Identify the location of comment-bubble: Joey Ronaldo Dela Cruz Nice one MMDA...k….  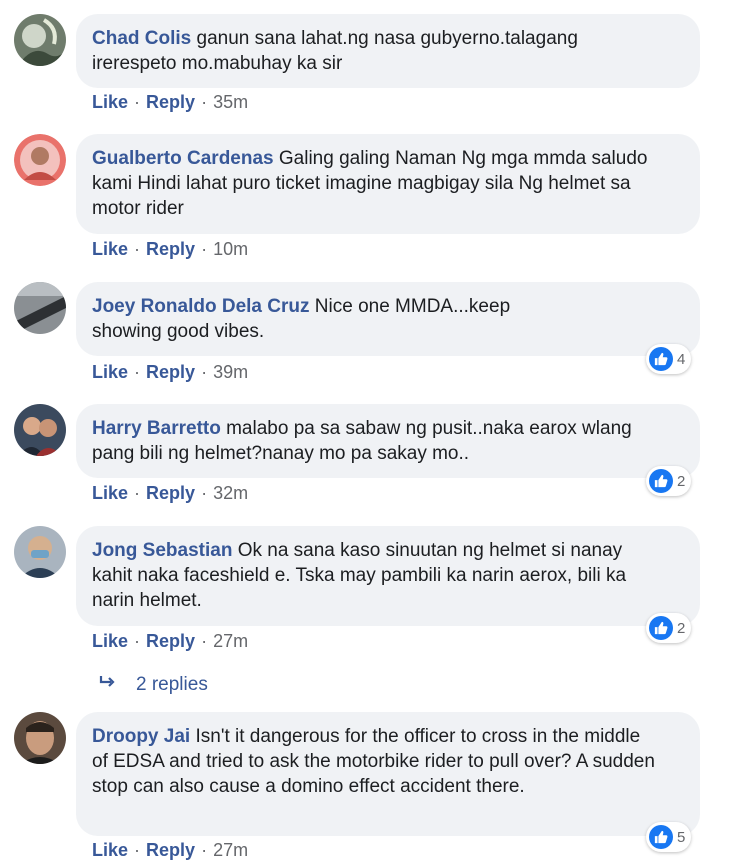
(388, 319).